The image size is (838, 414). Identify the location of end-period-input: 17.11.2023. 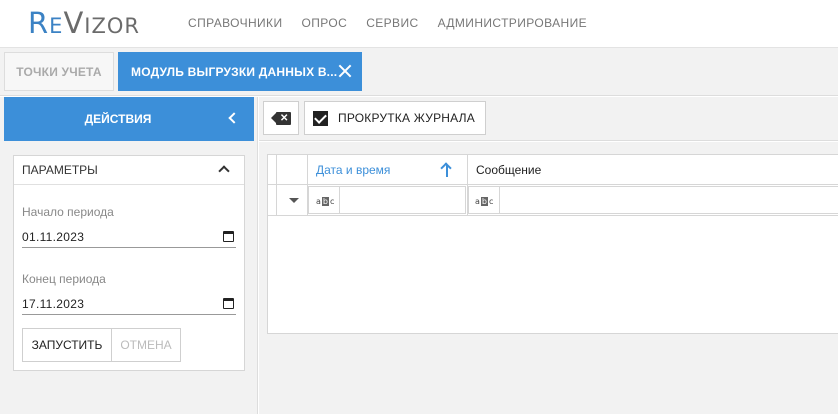
(129, 304).